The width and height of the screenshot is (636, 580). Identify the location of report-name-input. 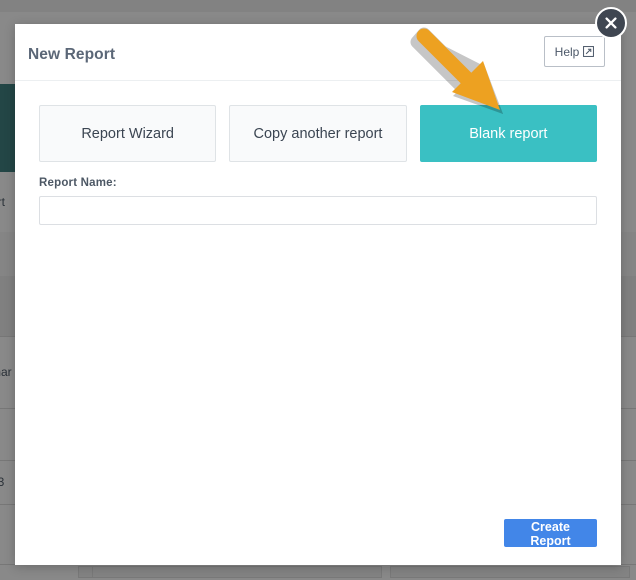
(318, 210).